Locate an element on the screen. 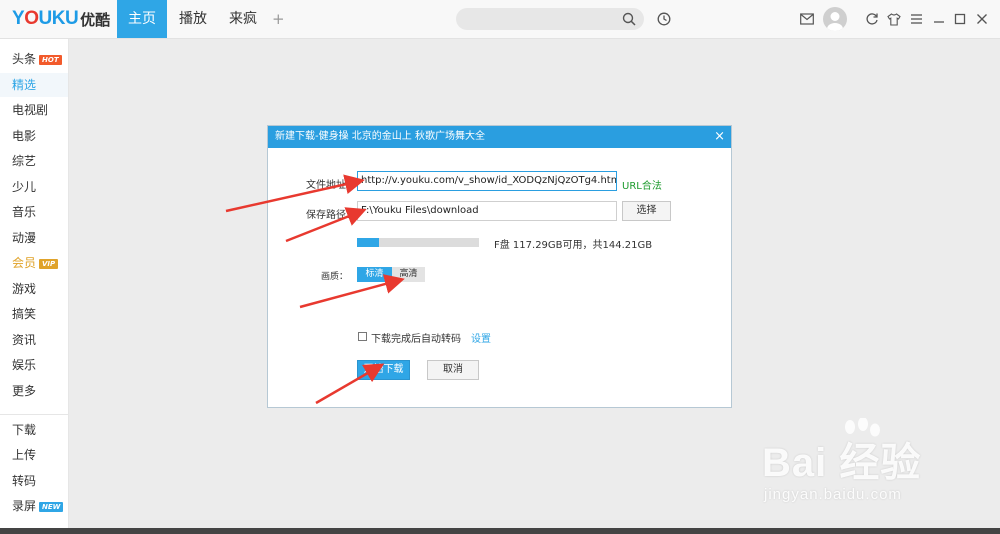 This screenshot has height=534, width=1000. watermark-main: Bai 经验 is located at coordinates (842, 463).